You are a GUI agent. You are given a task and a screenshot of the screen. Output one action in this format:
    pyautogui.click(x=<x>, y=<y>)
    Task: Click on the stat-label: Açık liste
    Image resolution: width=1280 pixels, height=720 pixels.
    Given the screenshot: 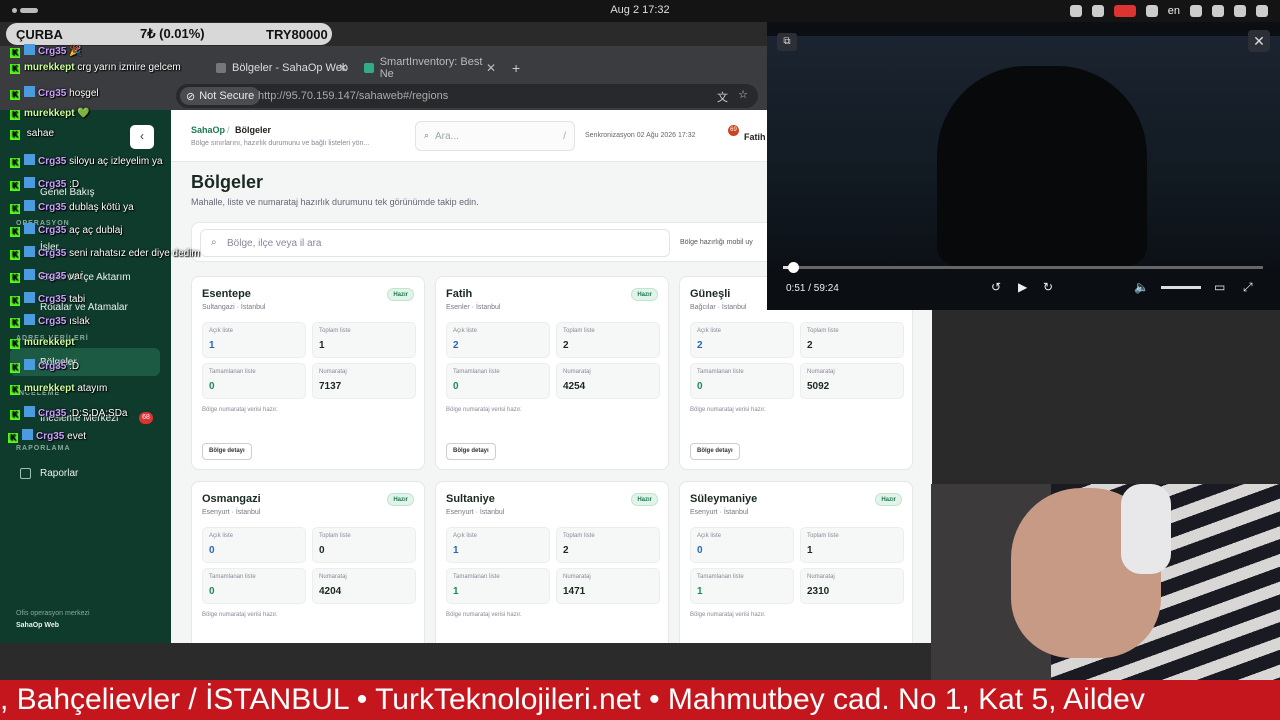 What is the action you would take?
    pyautogui.click(x=221, y=331)
    